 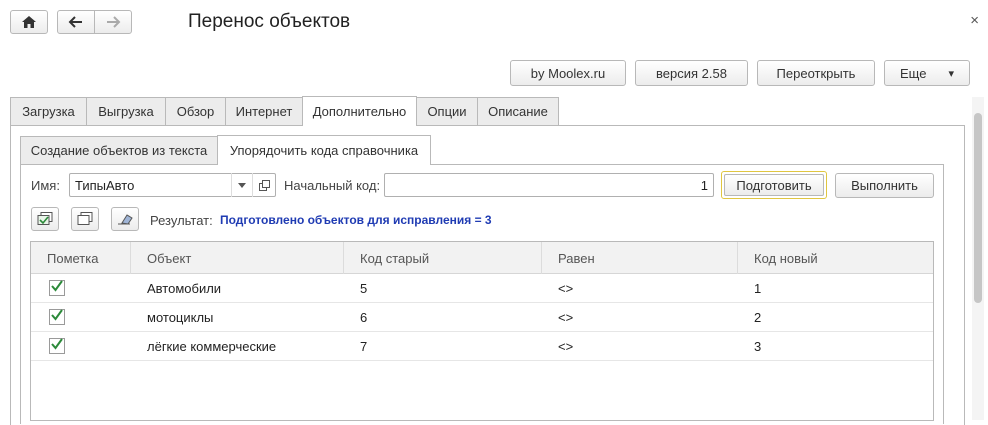 I want to click on cell-object: лёгкие коммерческие, so click(x=212, y=346).